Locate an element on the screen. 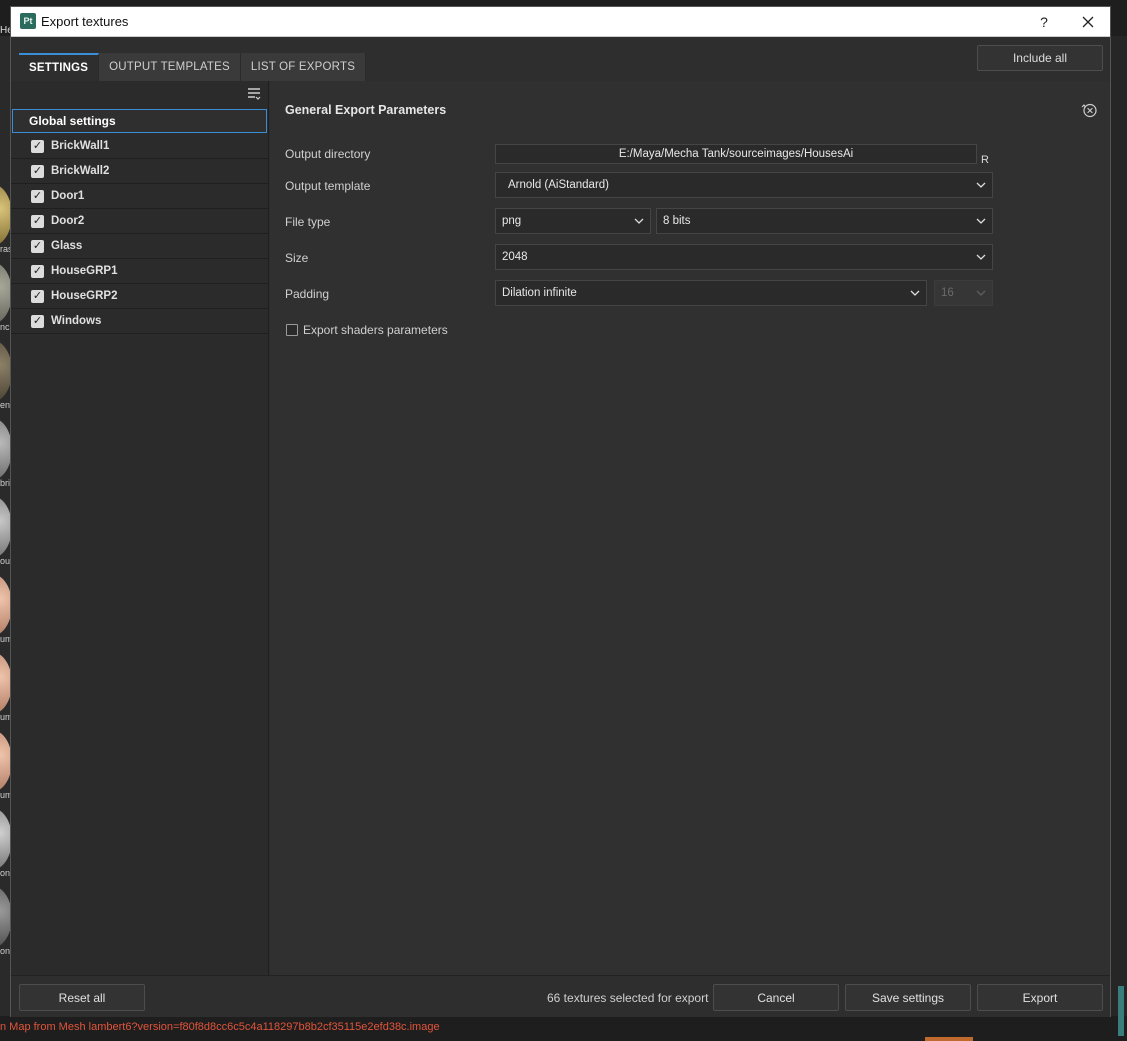  taskbar-indicator is located at coordinates (949, 1039).